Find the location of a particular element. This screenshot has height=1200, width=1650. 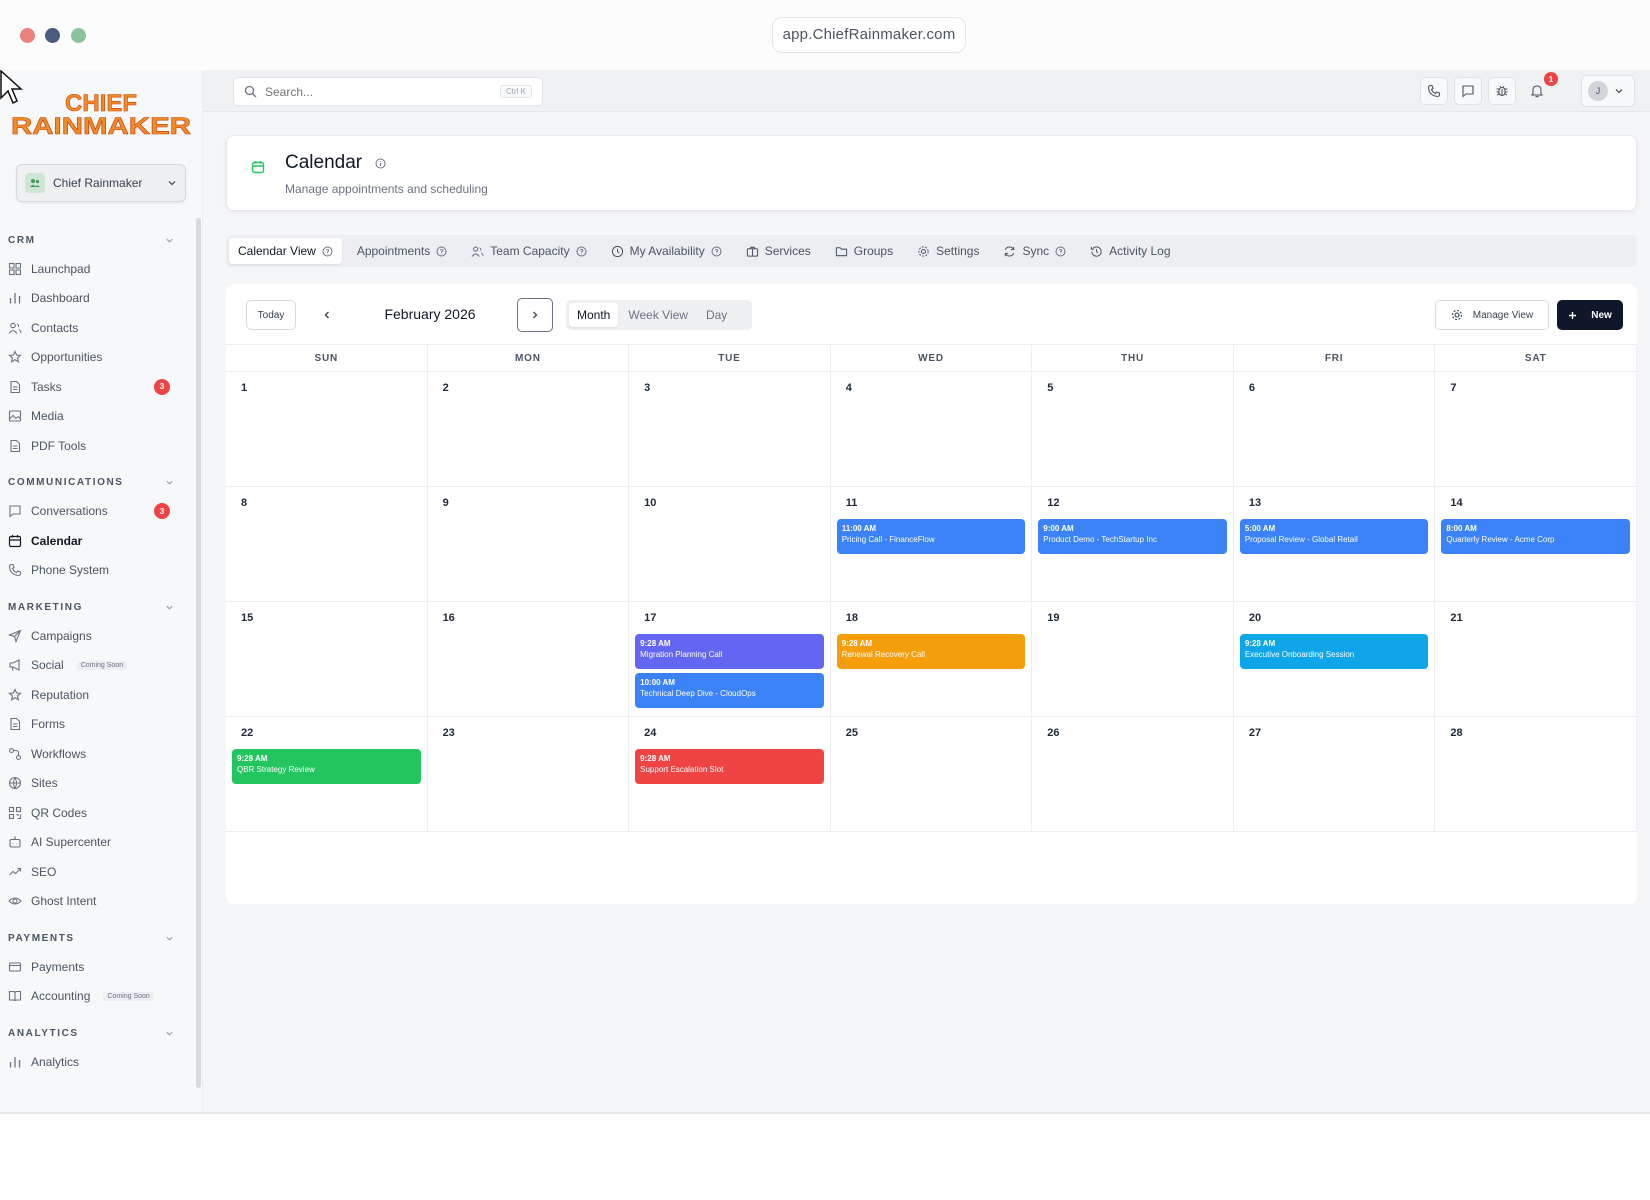

calendar-event: 10:00 AM Technical Deep Dive - CloudOps is located at coordinates (729, 690).